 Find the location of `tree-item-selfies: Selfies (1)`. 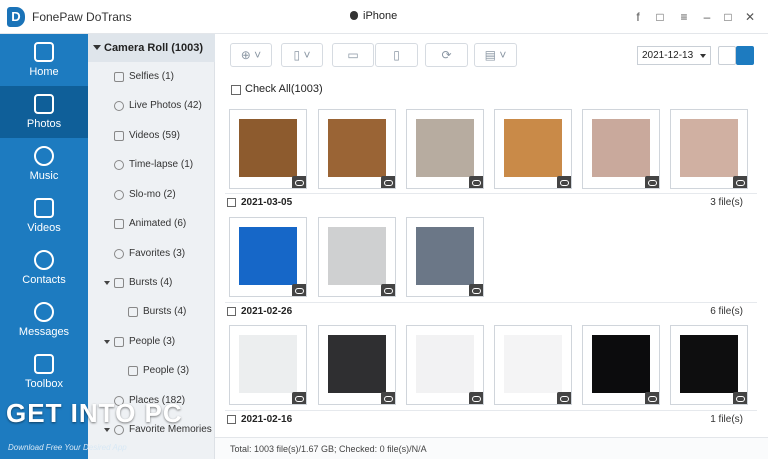

tree-item-selfies: Selfies (1) is located at coordinates (151, 77).